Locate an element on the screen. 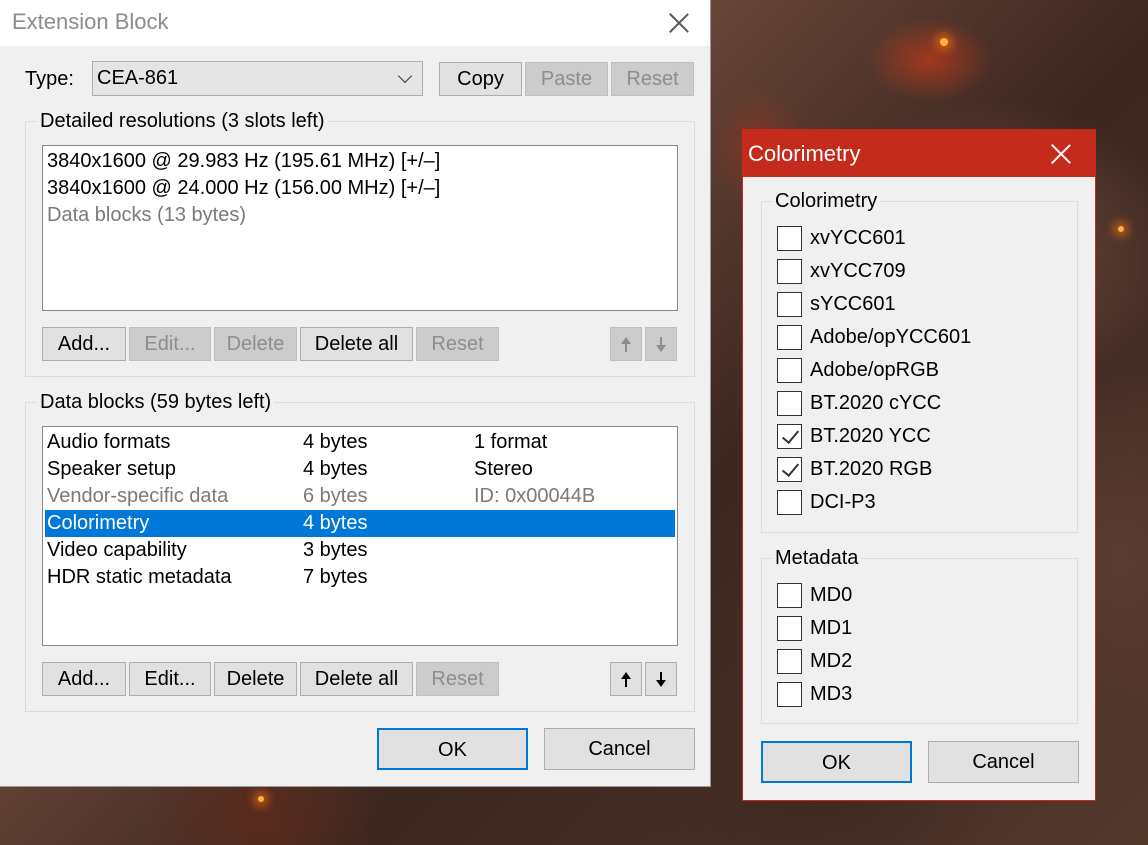 The height and width of the screenshot is (845, 1148). table-row-selected: Colorimetry 4 bytes is located at coordinates (360, 523).